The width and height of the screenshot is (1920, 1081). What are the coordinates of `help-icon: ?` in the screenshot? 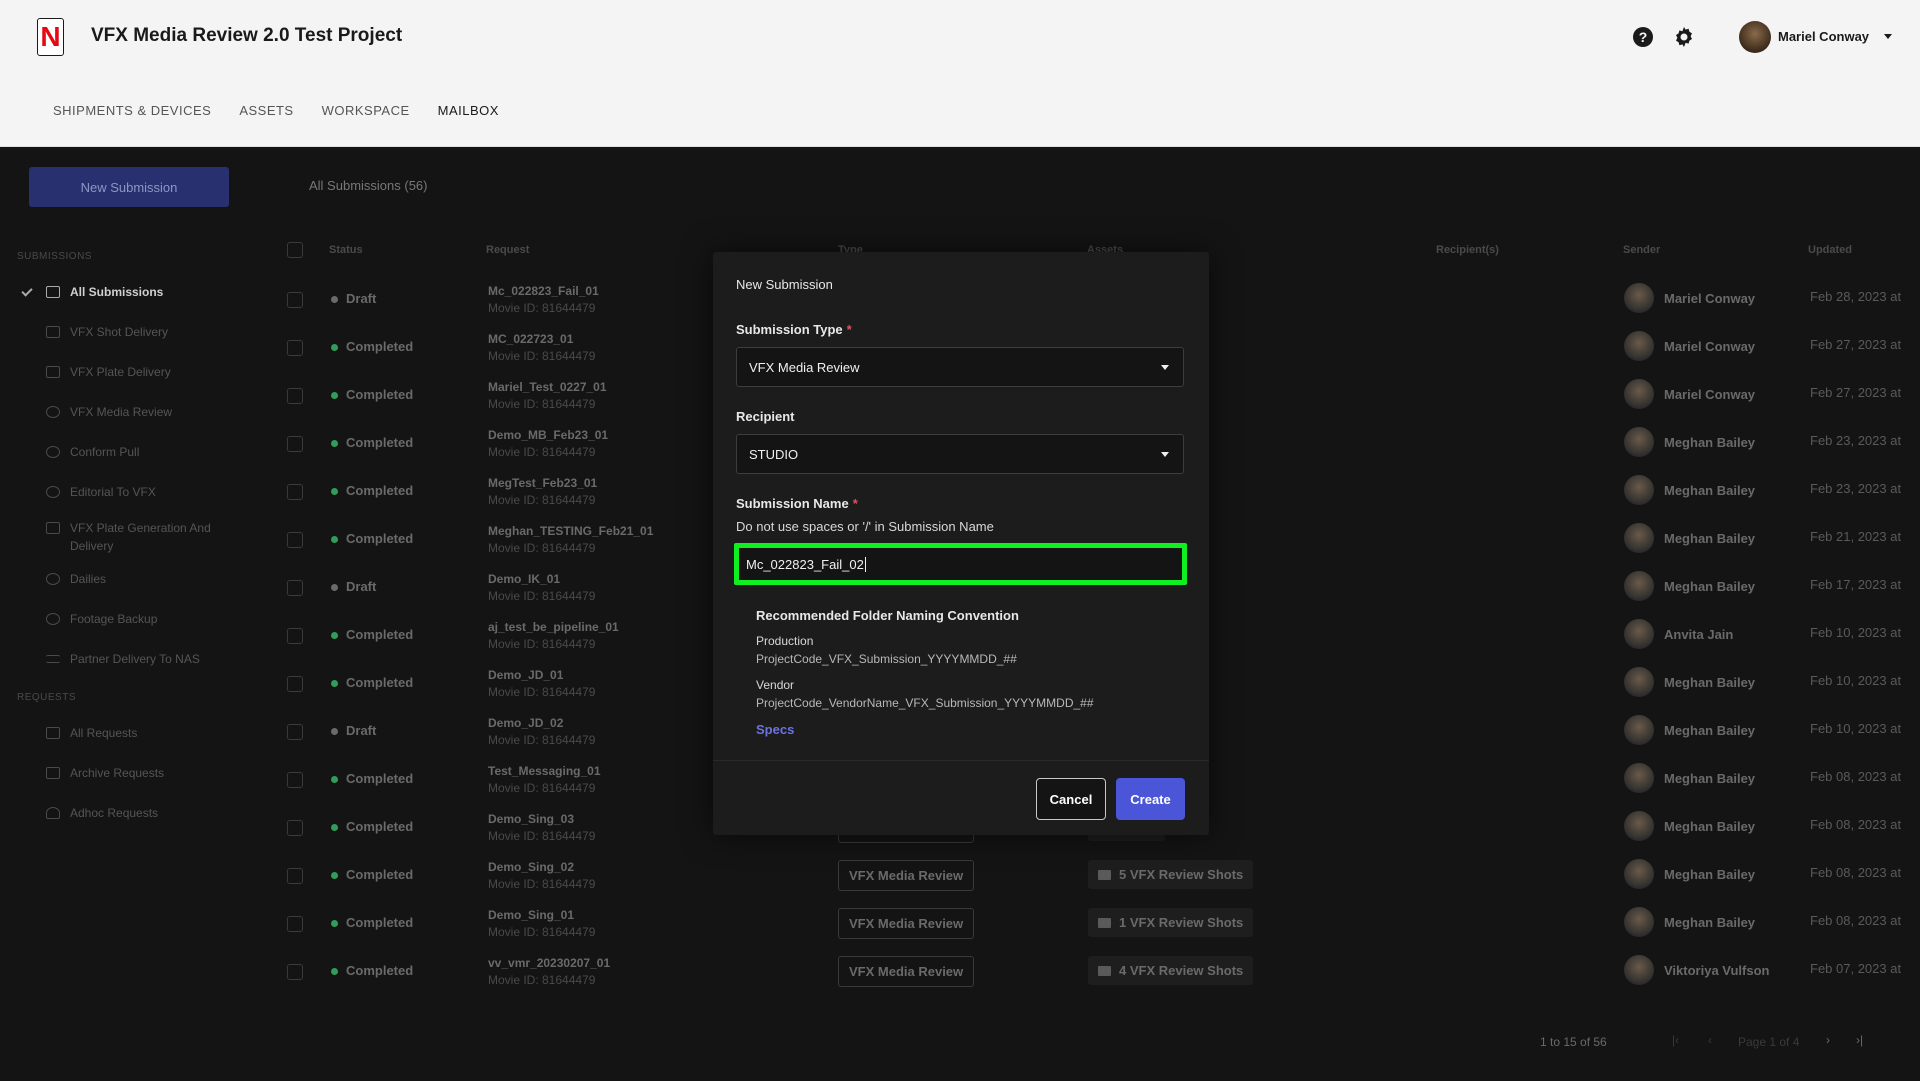 It's located at (1643, 37).